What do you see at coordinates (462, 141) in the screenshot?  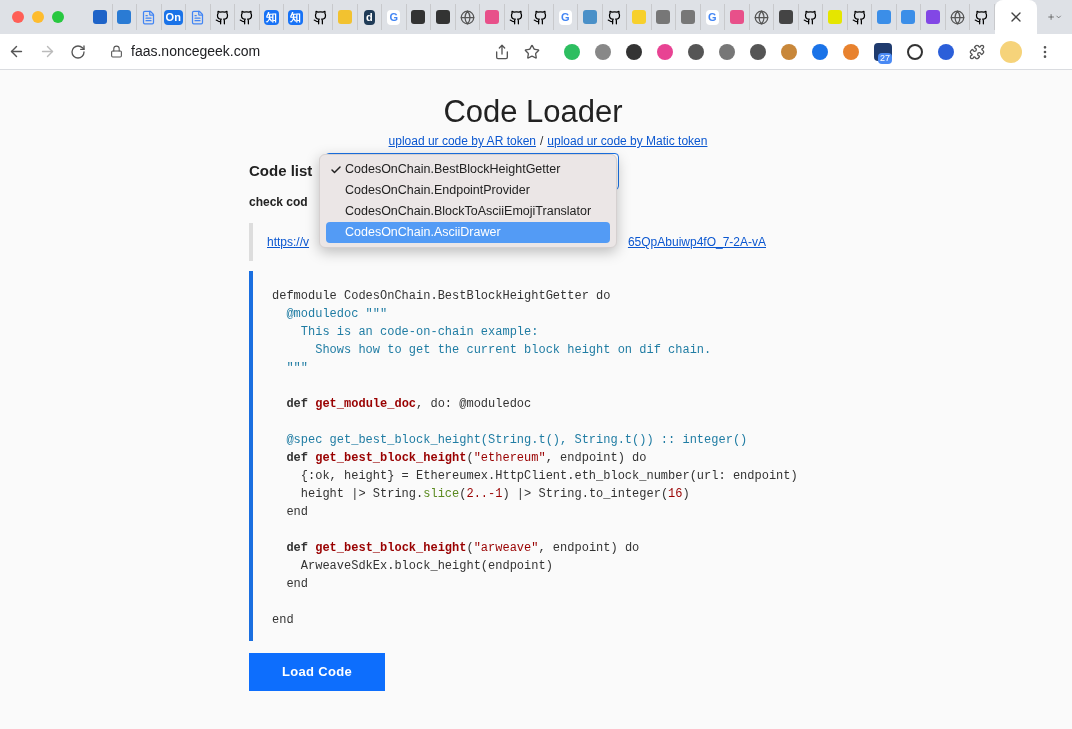 I see `upload-link: upload ur code by AR token` at bounding box center [462, 141].